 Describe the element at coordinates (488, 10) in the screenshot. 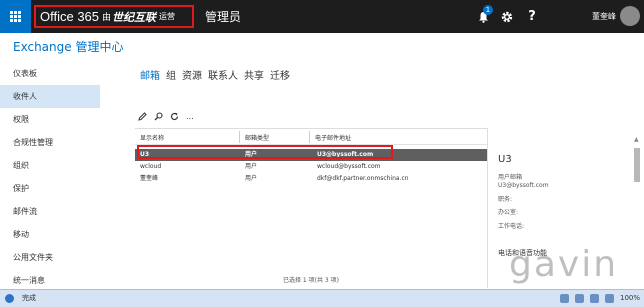

I see `notification-badge: 1` at that location.